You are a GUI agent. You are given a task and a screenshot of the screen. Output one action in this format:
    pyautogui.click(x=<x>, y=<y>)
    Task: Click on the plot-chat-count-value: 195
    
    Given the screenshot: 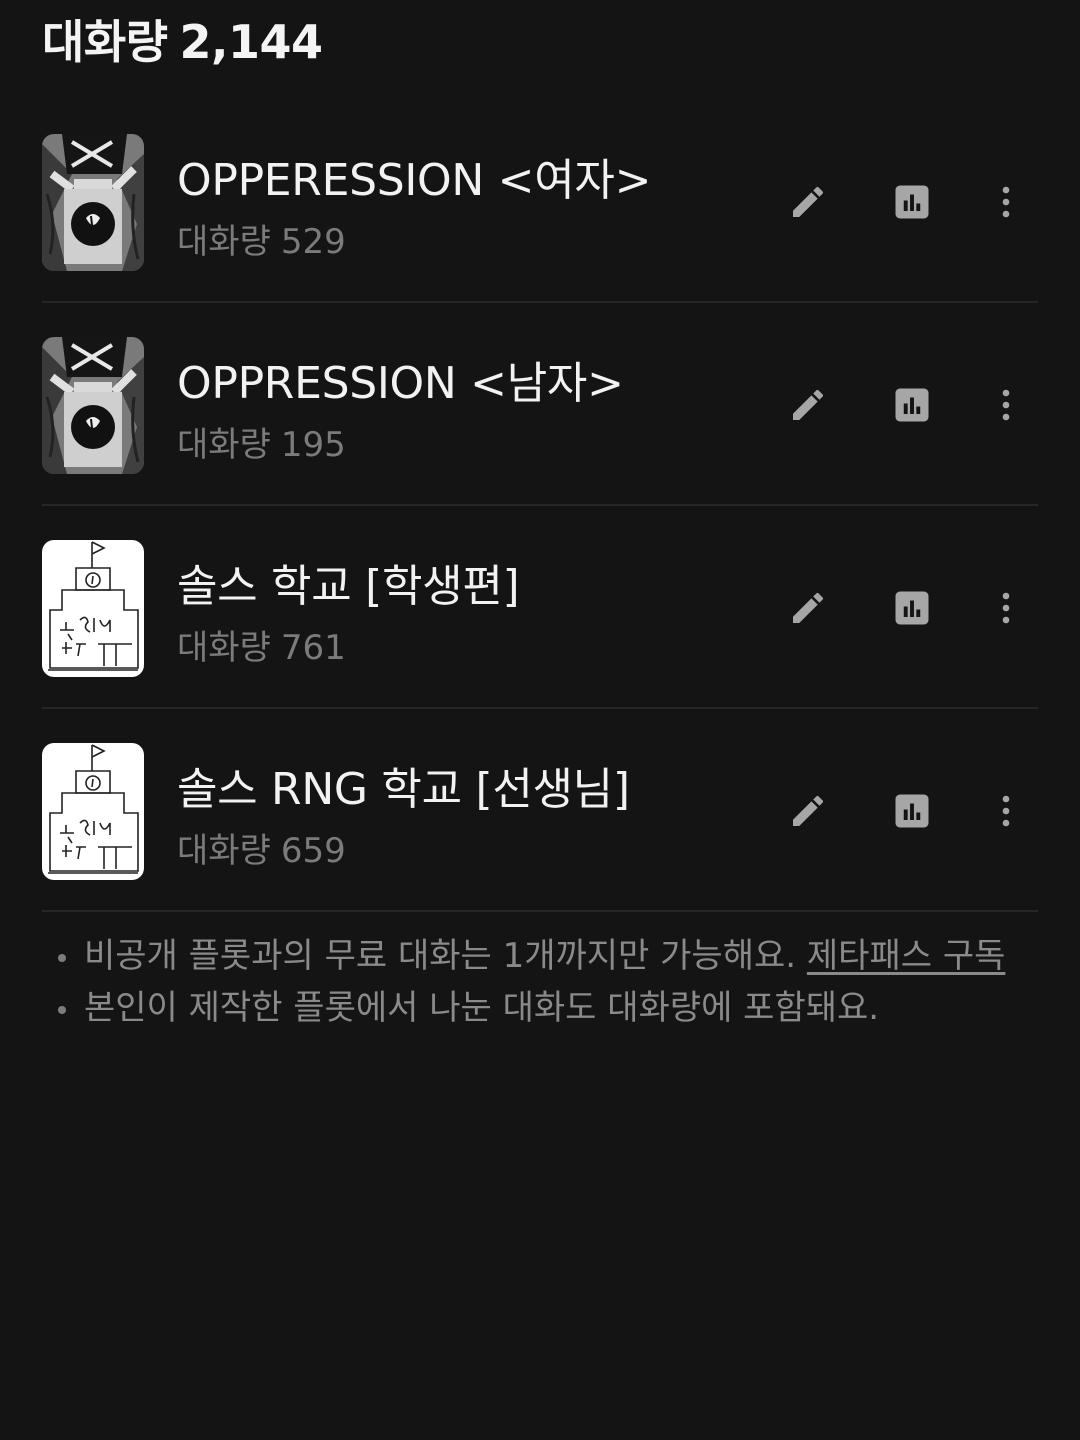 What is the action you would take?
    pyautogui.click(x=313, y=445)
    